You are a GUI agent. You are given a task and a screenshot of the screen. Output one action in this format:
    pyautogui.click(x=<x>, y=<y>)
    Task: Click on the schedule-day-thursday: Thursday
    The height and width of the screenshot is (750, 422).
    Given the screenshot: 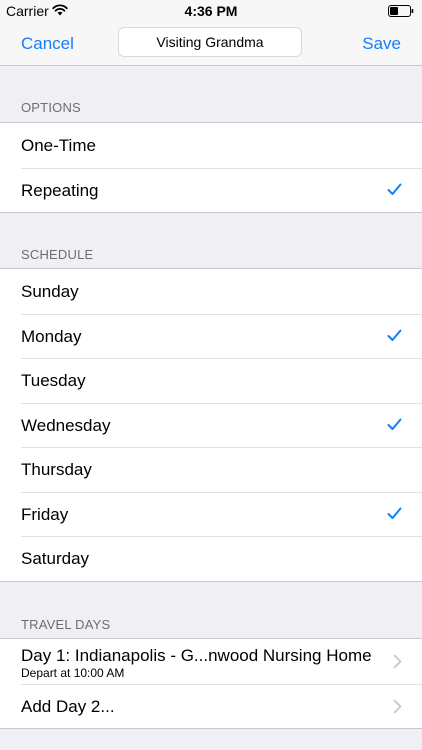 What is the action you would take?
    pyautogui.click(x=211, y=469)
    